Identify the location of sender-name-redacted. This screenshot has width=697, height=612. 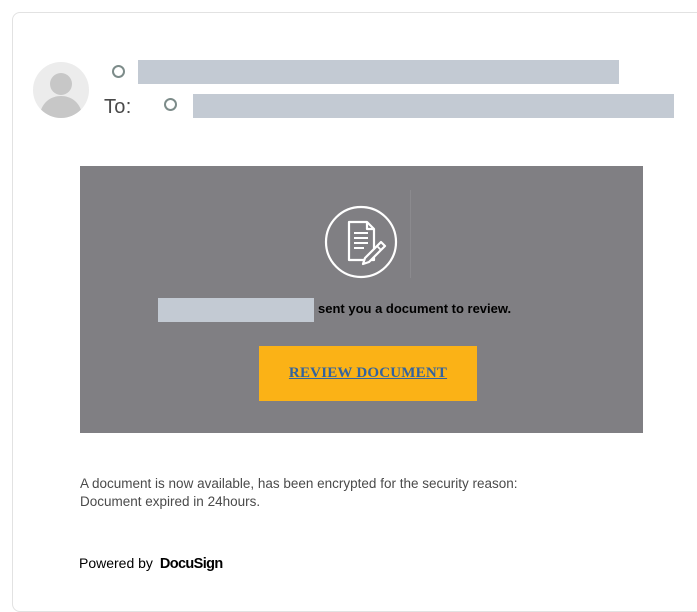
(236, 310).